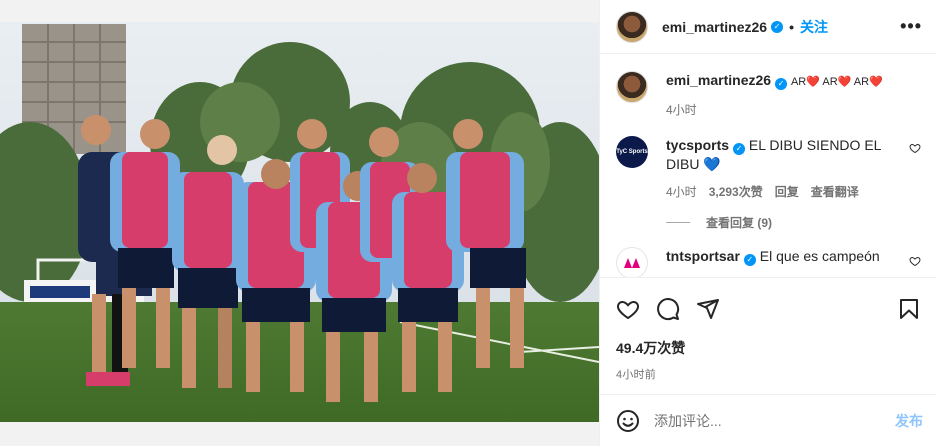  I want to click on post-comment-button: 发布, so click(909, 421).